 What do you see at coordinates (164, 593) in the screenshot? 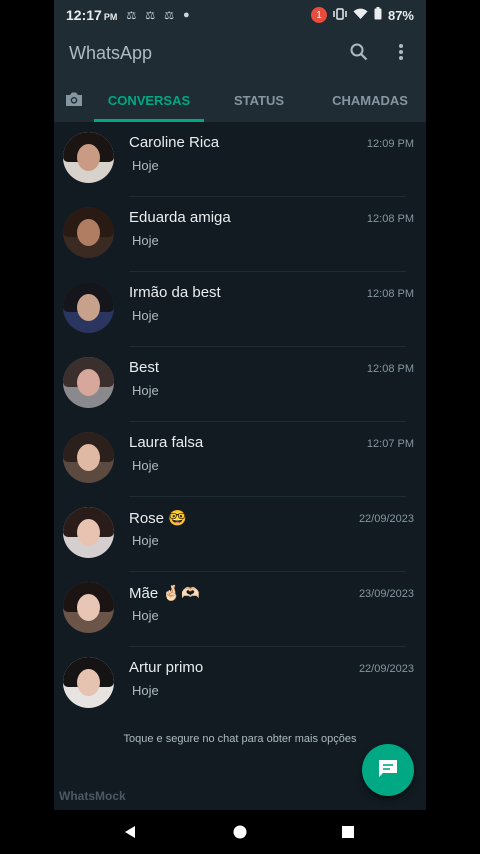
I see `chat-name: Mãe 🤞🏻🫶🏻` at bounding box center [164, 593].